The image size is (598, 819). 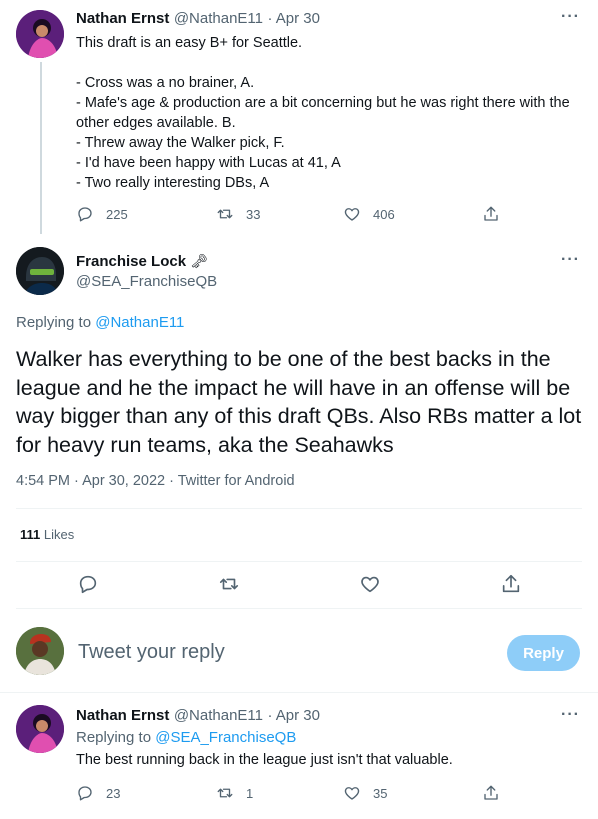 I want to click on retweet-action, so click(x=235, y=584).